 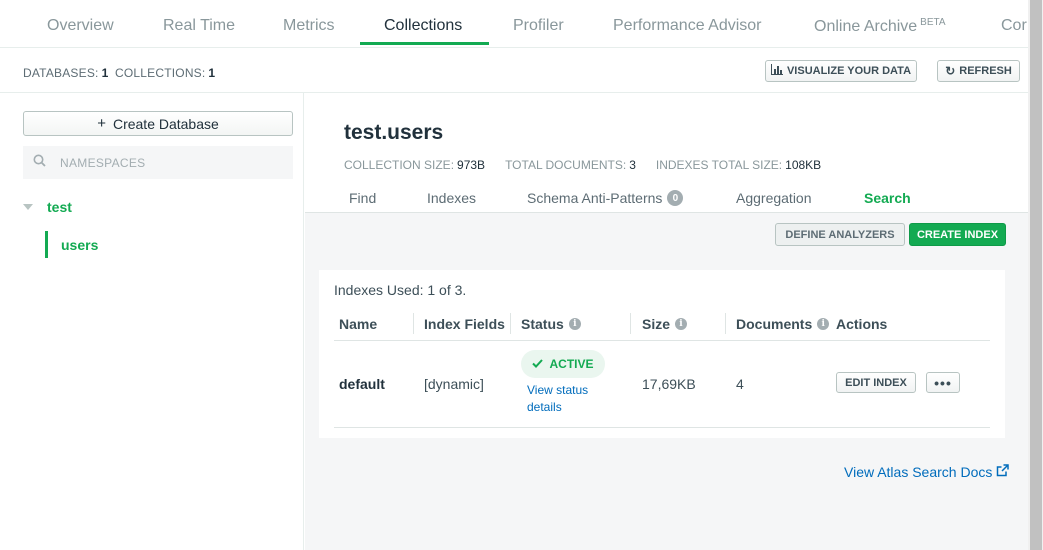 I want to click on atlas-search-docs-label: View Atlas Search Docs, so click(x=918, y=472).